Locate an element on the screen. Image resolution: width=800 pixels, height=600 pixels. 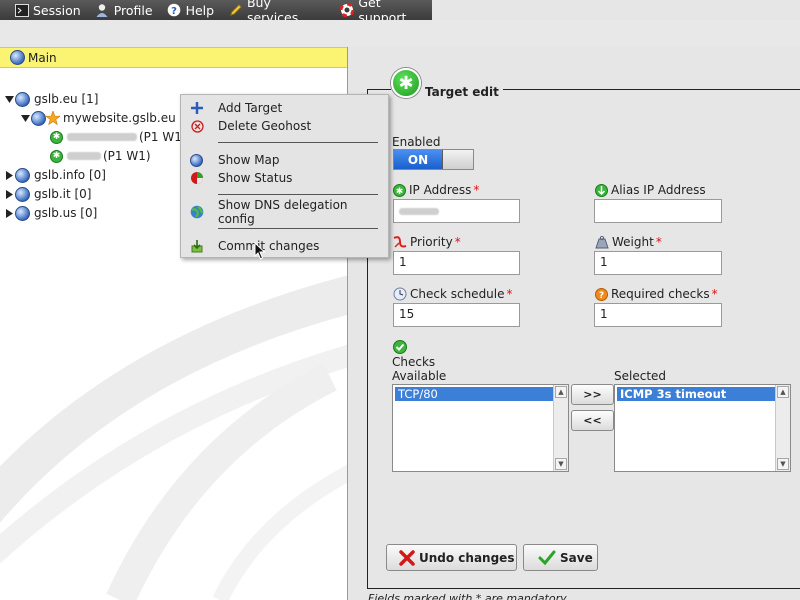
tree-node-mywebsite: mywebsite.gslb.eu [2] is located at coordinates (108, 118).